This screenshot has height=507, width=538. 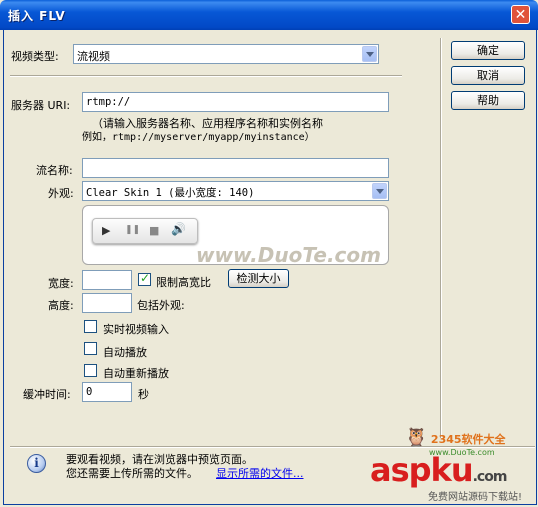 I want to click on volume-icon: 🔊, so click(x=178, y=229).